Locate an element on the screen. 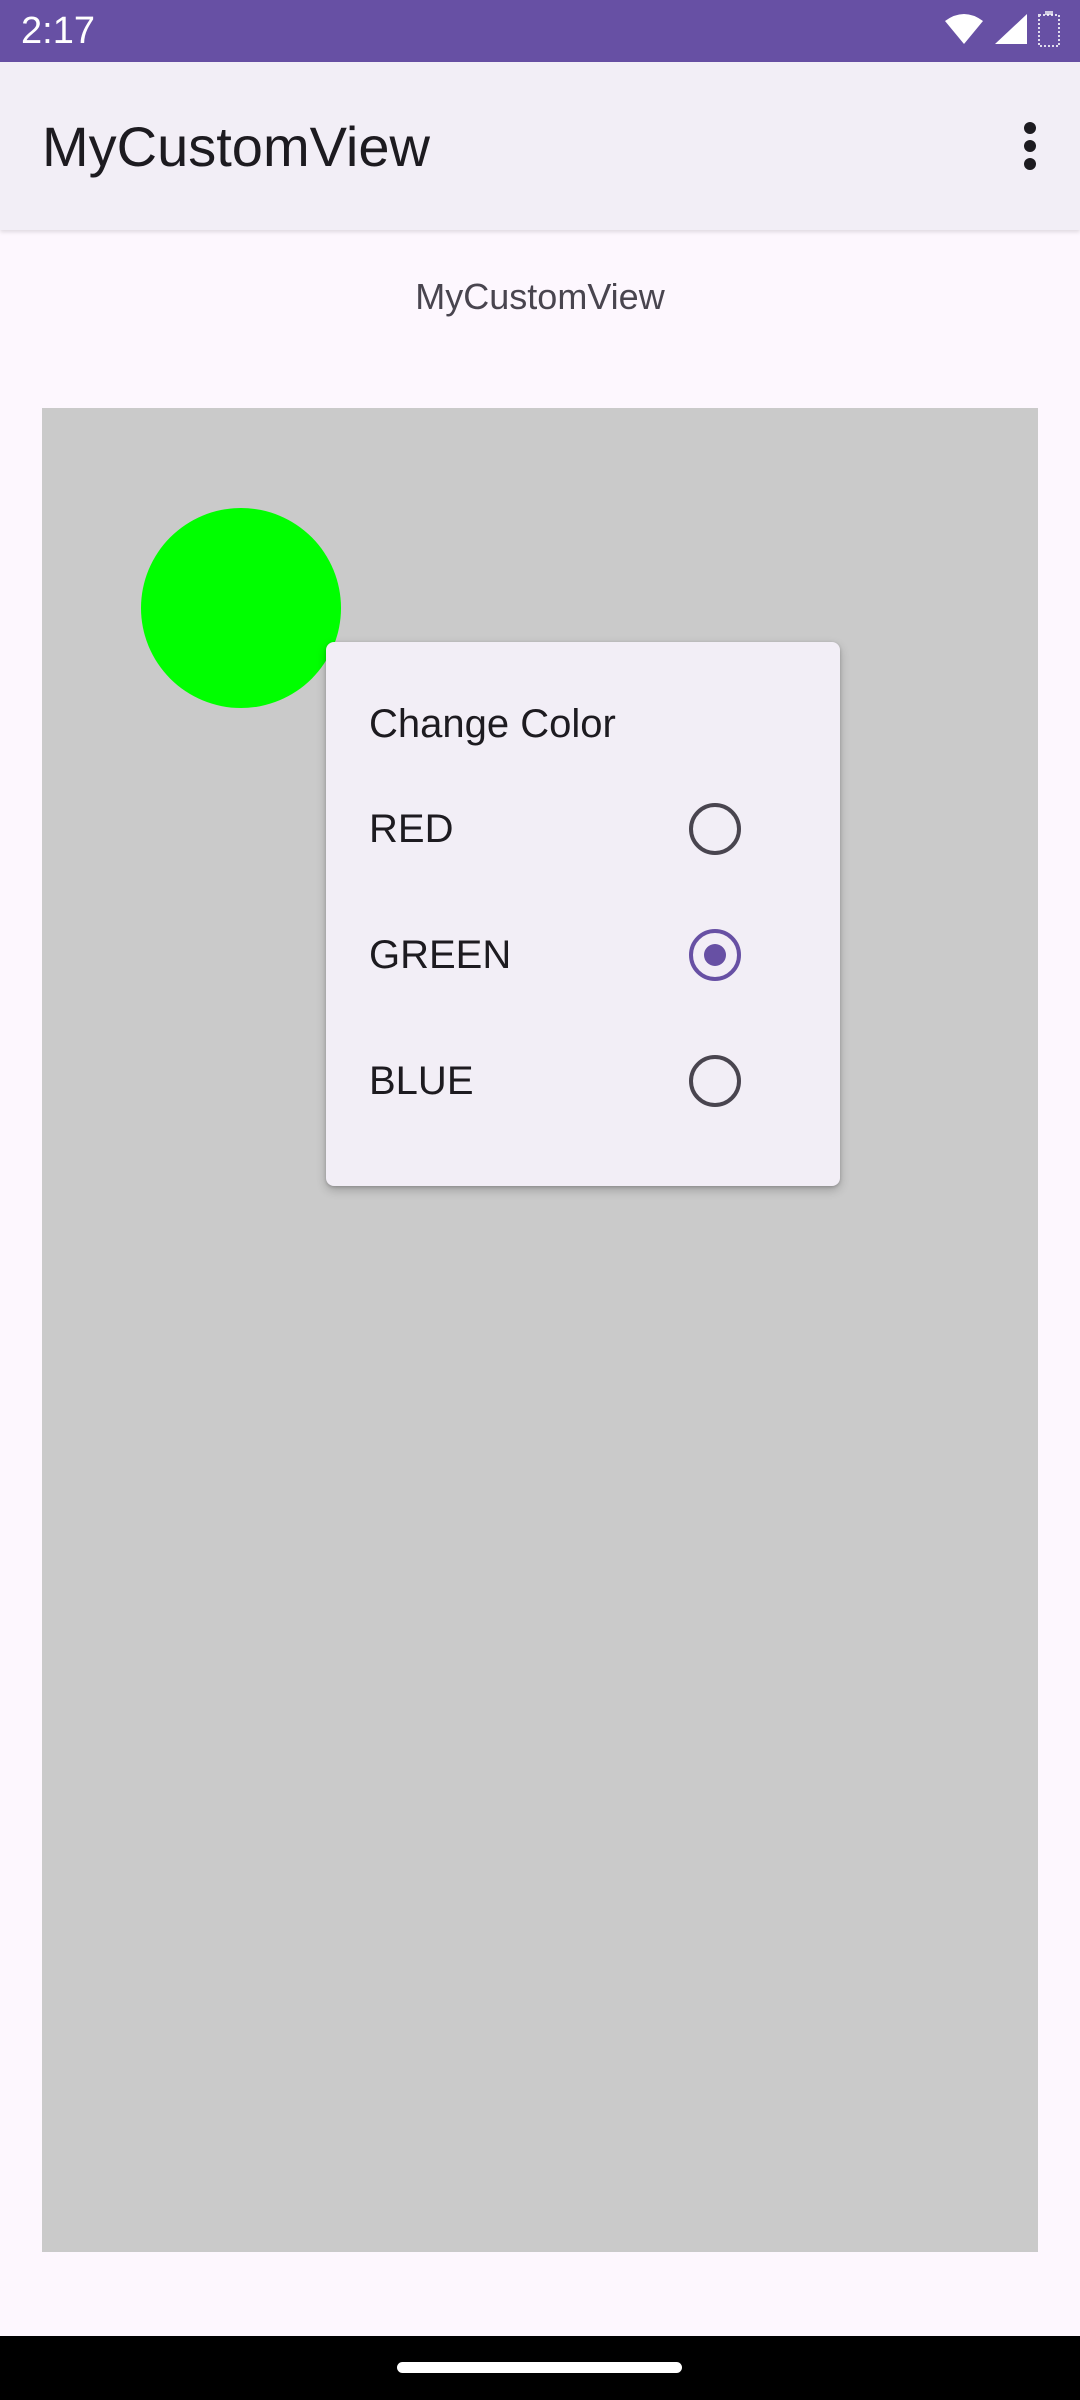 Image resolution: width=1080 pixels, height=2400 pixels. status-icons is located at coordinates (1002, 31).